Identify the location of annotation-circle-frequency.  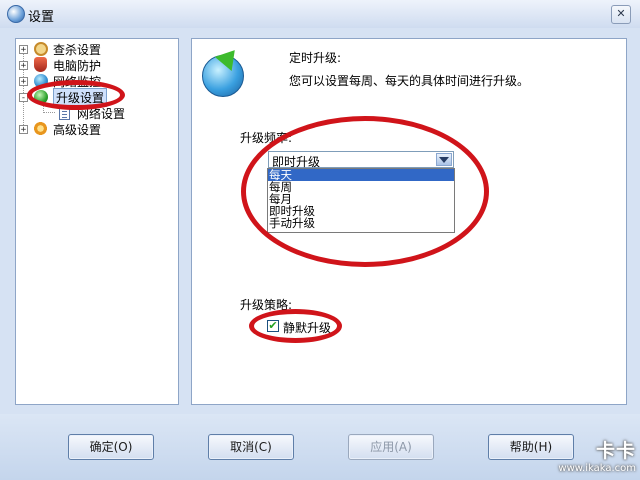
(365, 191).